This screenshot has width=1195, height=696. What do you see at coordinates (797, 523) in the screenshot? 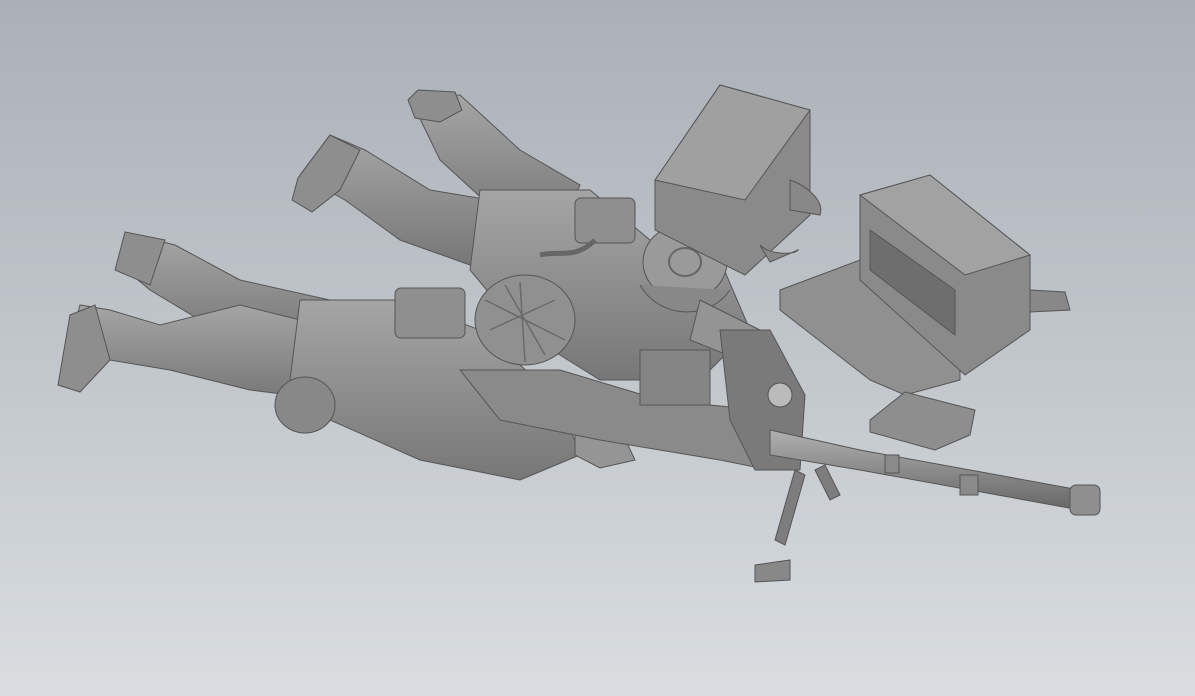
I see `bipod` at bounding box center [797, 523].